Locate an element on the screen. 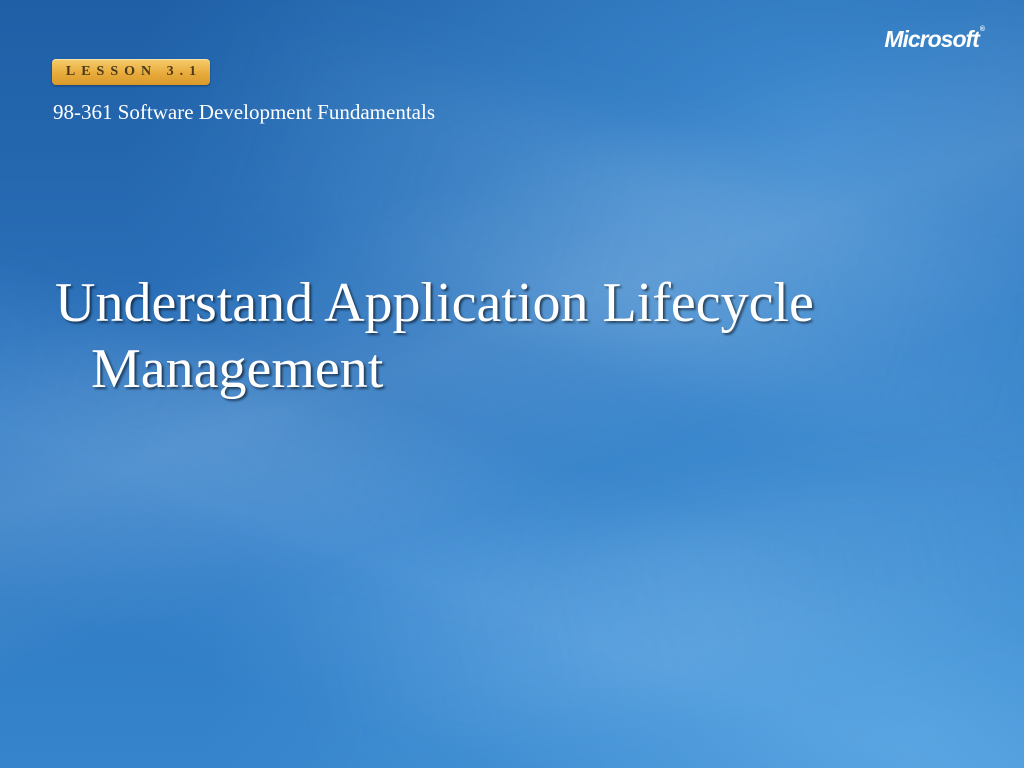 This screenshot has height=768, width=1024. lesson-badge: LESSON 3.1 is located at coordinates (131, 72).